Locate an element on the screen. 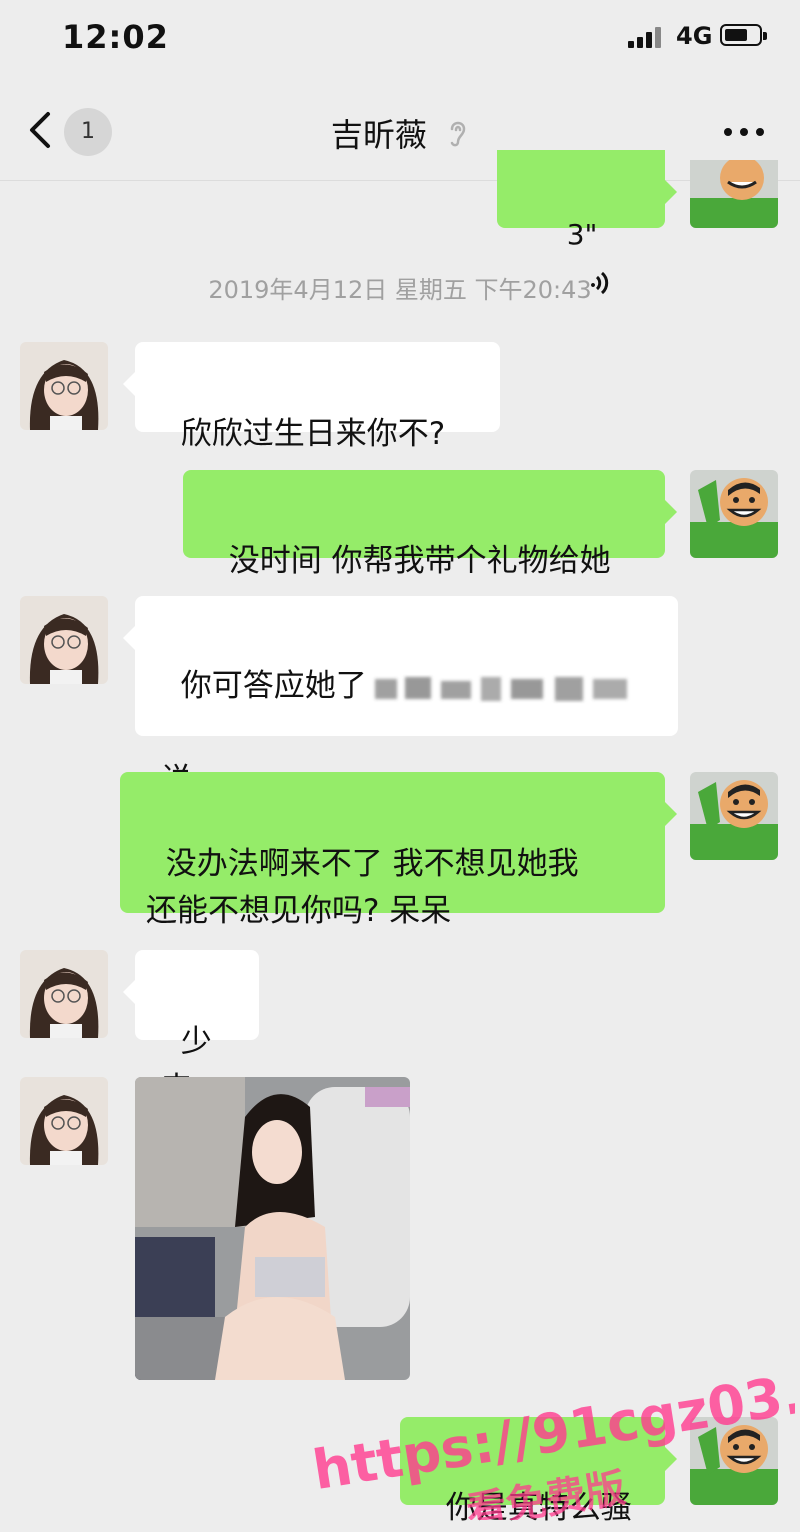 This screenshot has height=1532, width=800. message-timestamp: 2019年4月12日 星期五 下午20:43 is located at coordinates (400, 290).